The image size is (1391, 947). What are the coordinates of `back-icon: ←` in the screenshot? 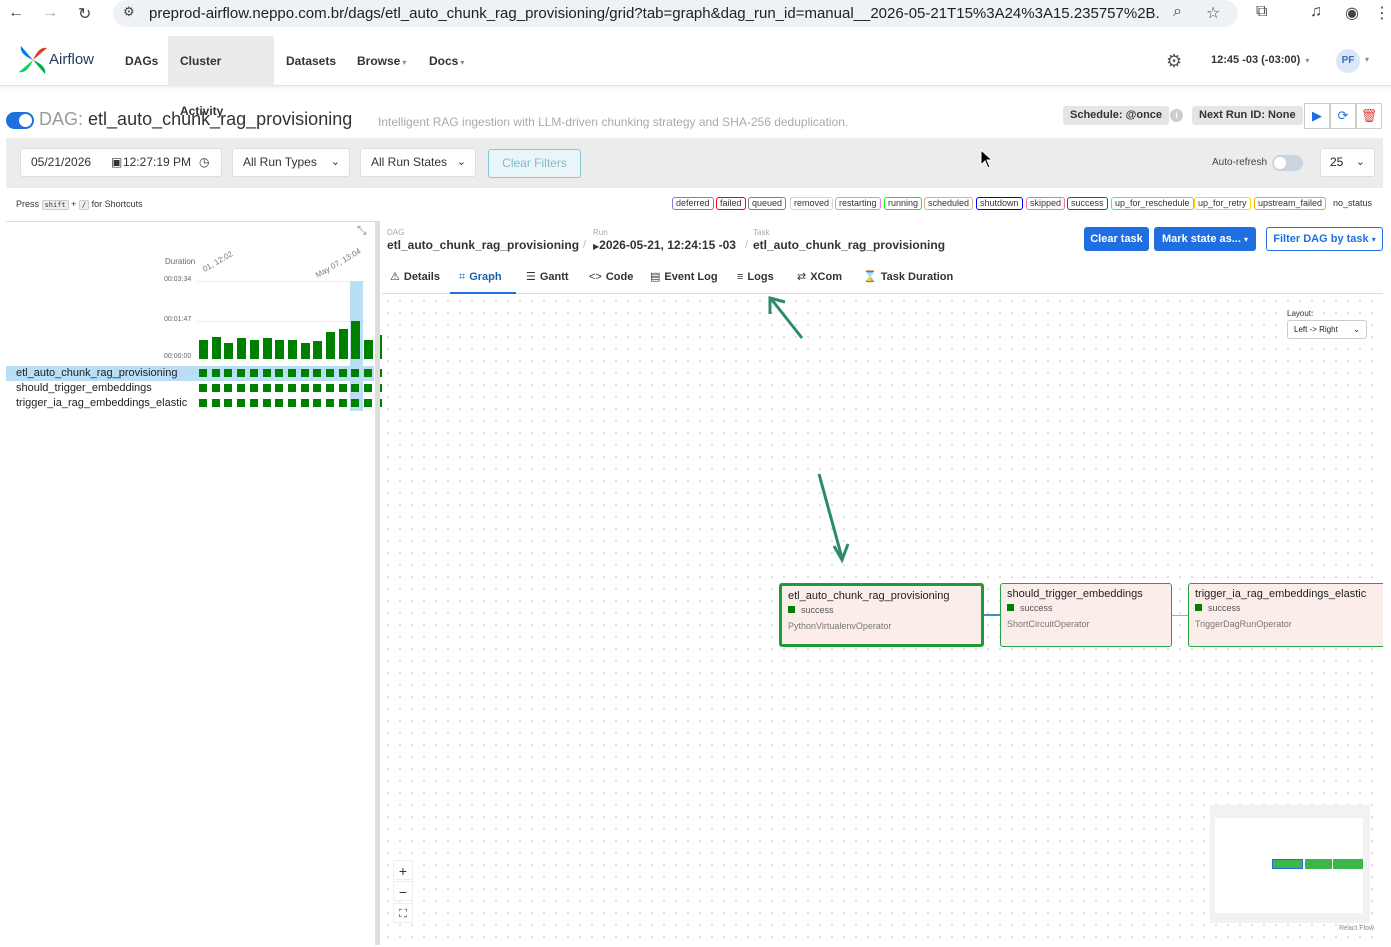 It's located at (16, 13).